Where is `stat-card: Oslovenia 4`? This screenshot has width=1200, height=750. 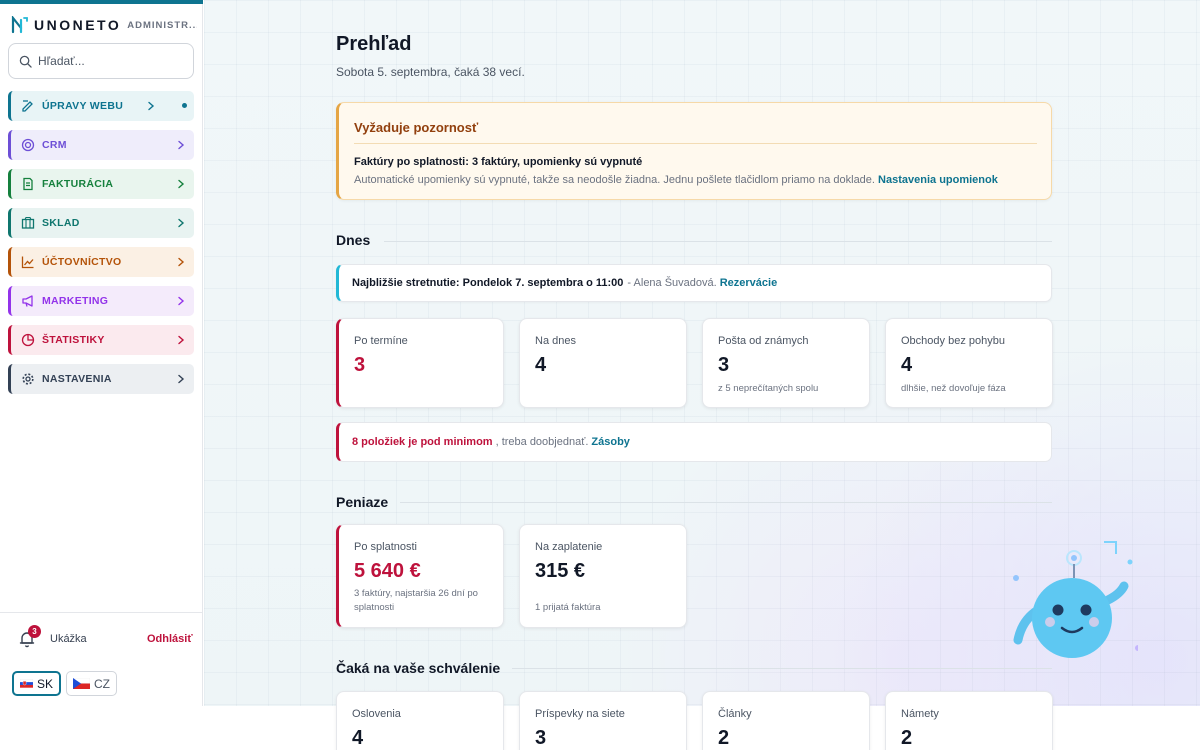 stat-card: Oslovenia 4 is located at coordinates (420, 720).